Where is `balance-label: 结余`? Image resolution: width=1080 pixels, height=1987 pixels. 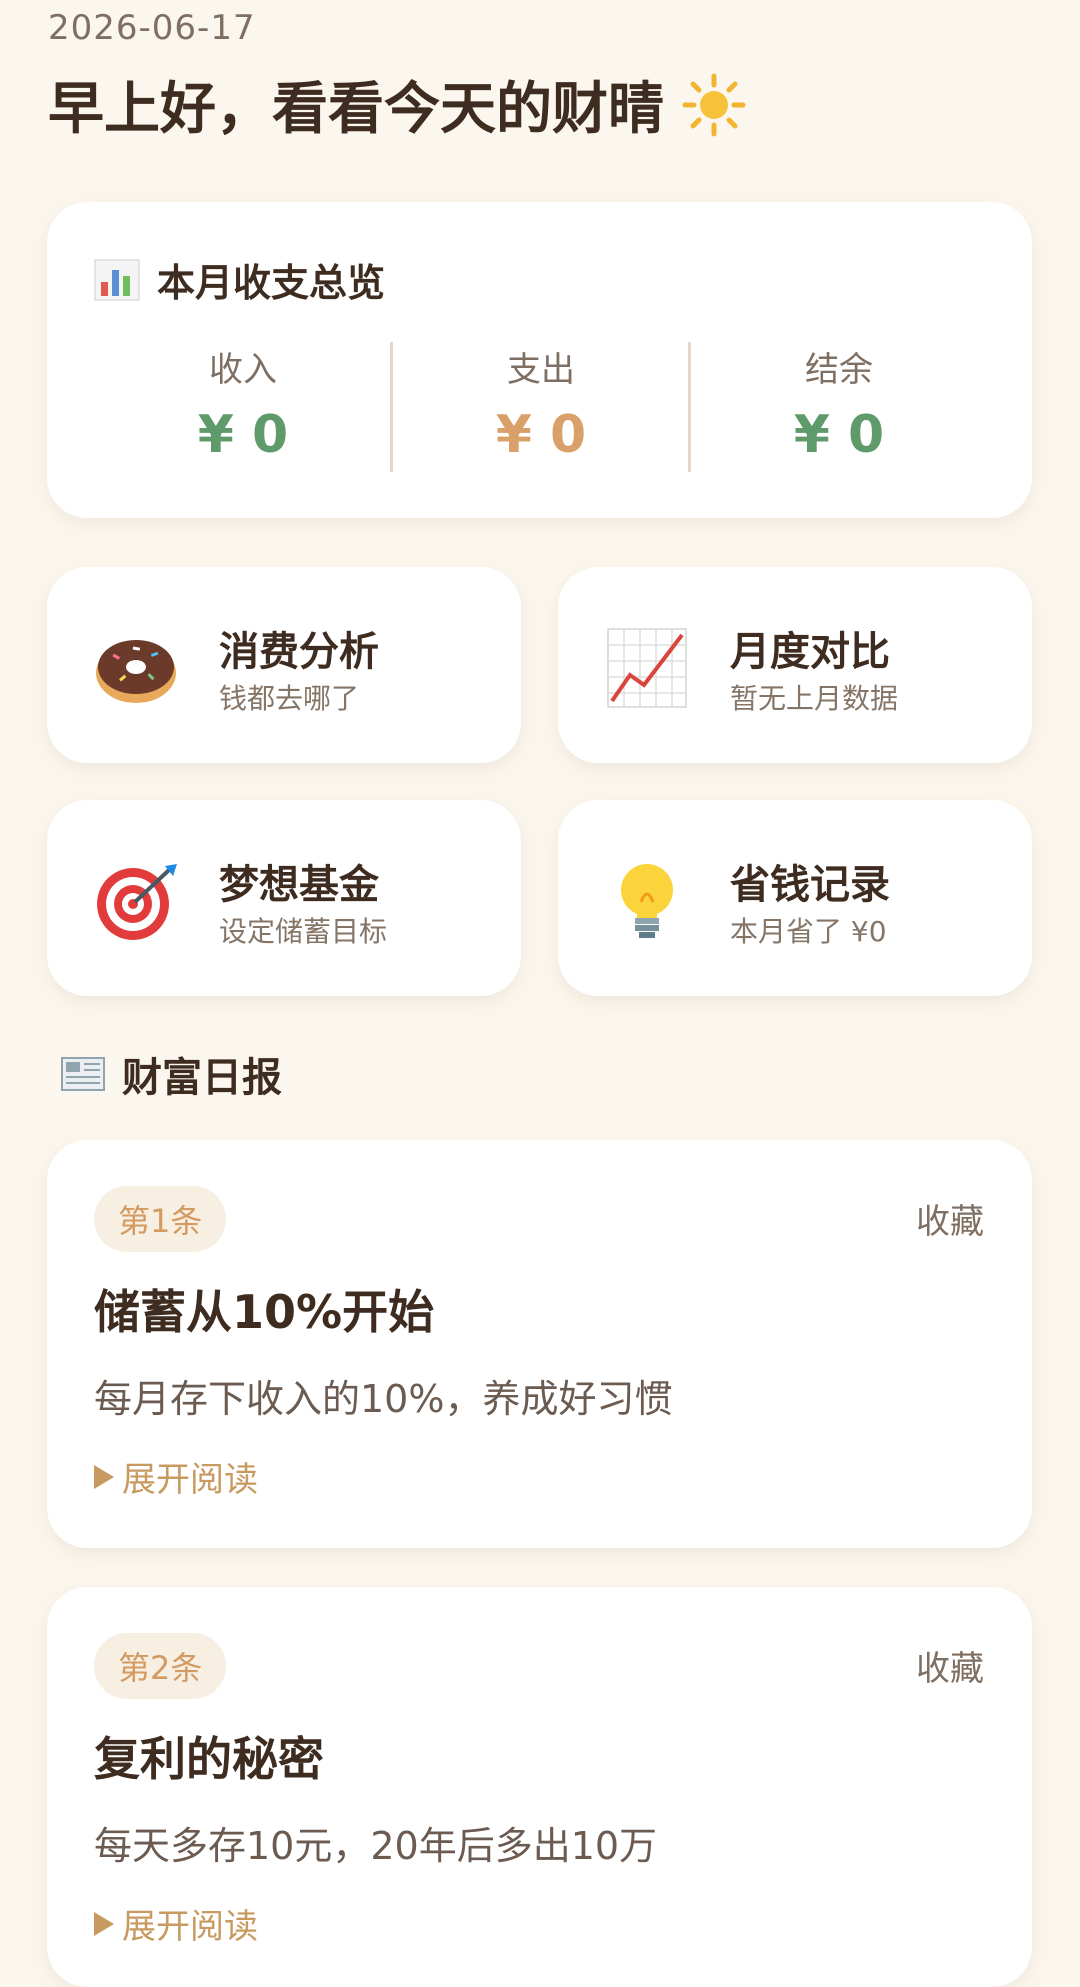
balance-label: 结余 is located at coordinates (839, 370).